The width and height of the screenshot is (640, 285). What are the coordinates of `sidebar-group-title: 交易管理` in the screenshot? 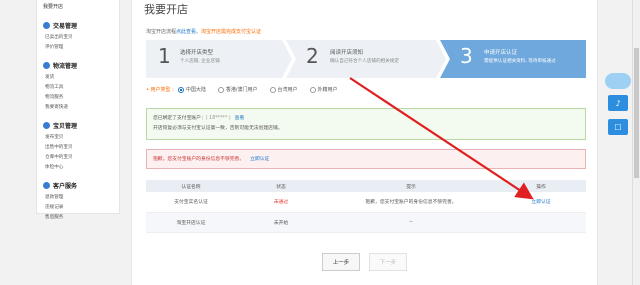 It's located at (65, 26).